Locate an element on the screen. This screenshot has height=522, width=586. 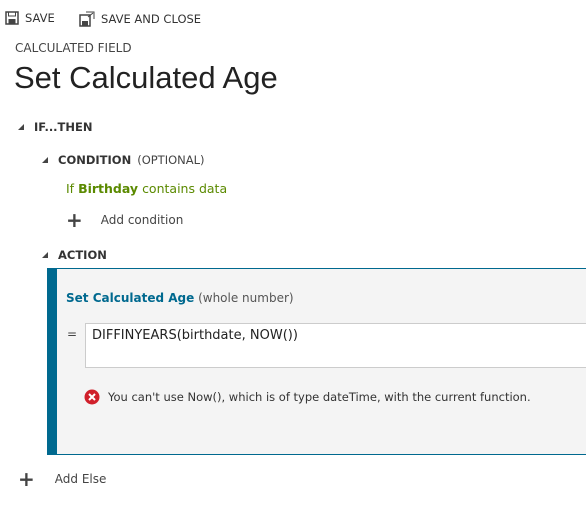
ifthen-section-toggle: IF...THEN is located at coordinates (55, 127).